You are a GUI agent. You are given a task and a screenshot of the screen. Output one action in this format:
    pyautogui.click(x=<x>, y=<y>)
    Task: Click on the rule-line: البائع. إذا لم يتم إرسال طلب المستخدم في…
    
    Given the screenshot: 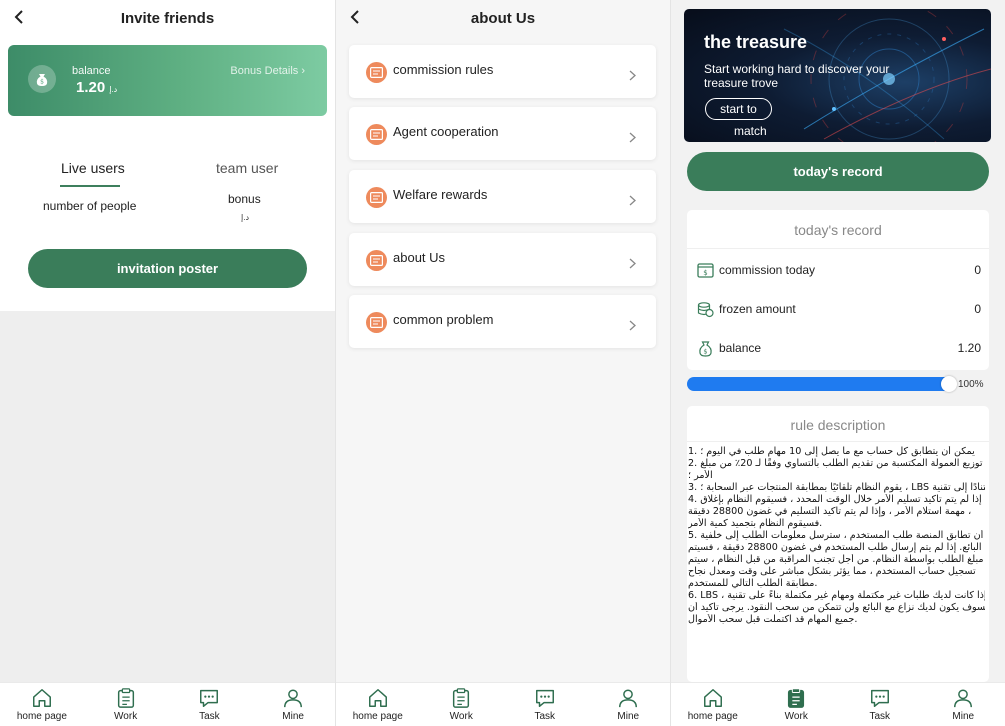 What is the action you would take?
    pyautogui.click(x=835, y=547)
    